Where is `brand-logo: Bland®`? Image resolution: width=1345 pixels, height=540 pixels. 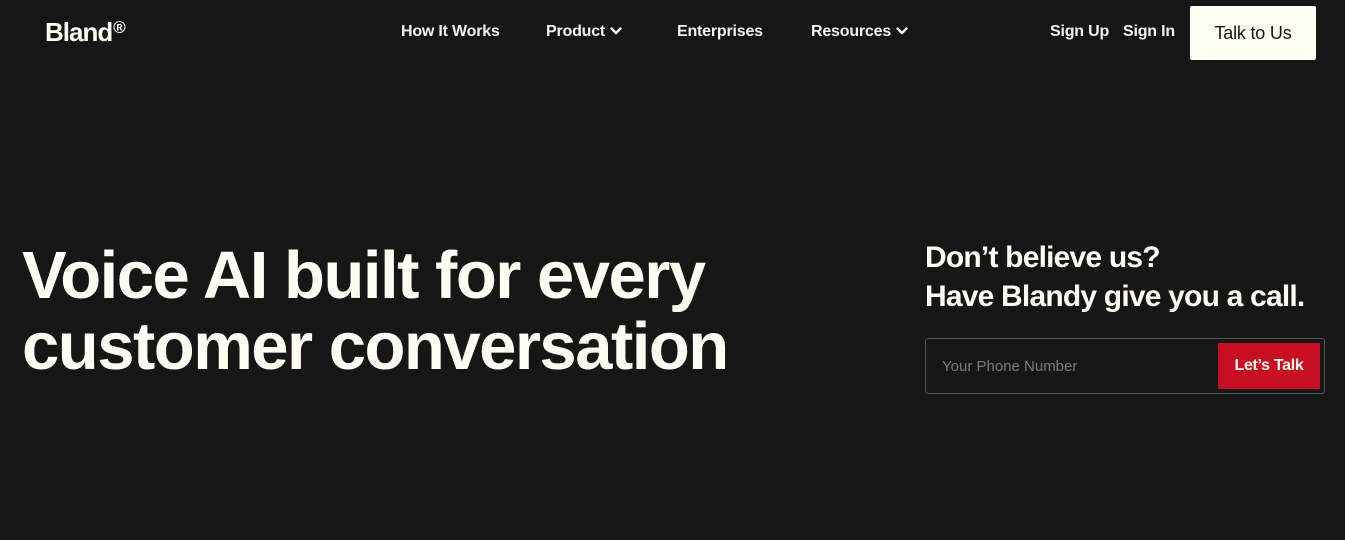 brand-logo: Bland® is located at coordinates (85, 32).